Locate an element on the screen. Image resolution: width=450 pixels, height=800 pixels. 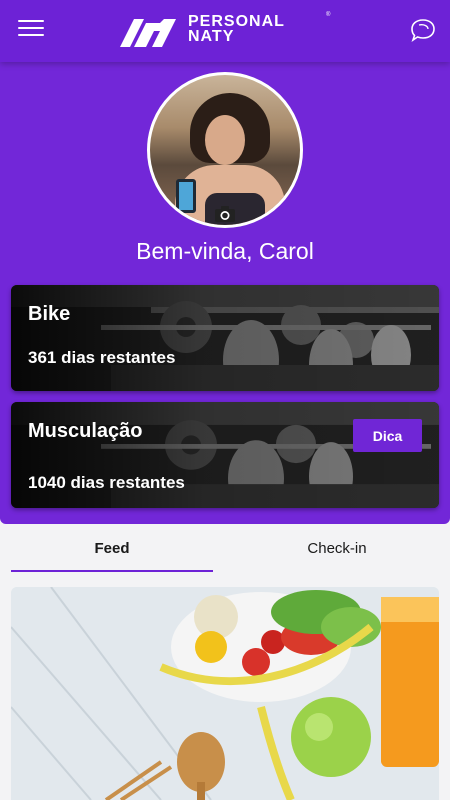
tab-feed: Feed is located at coordinates (112, 548).